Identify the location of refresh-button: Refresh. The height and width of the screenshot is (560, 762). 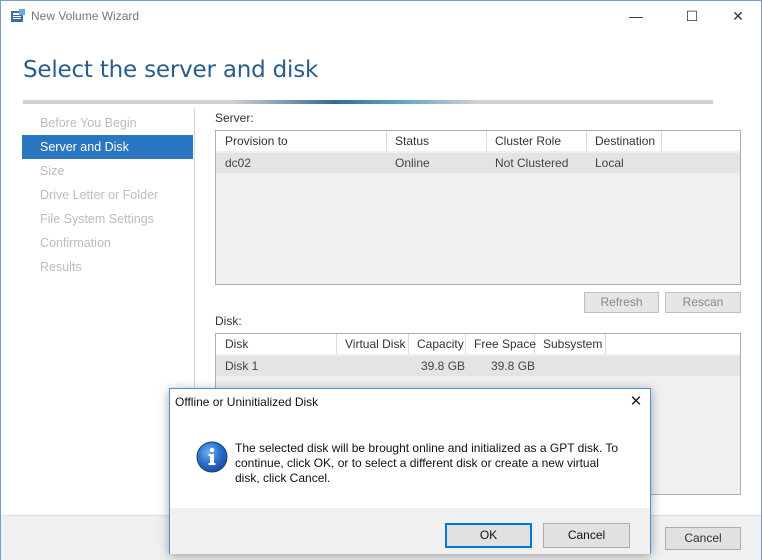
(621, 302).